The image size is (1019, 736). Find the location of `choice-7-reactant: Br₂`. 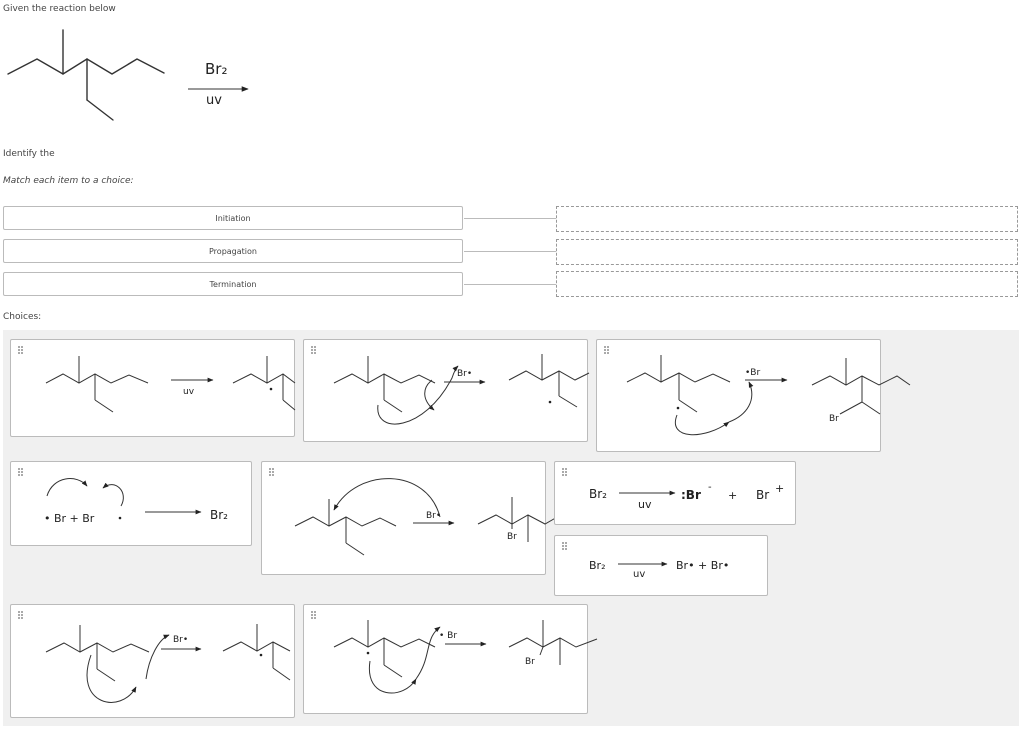

choice-7-reactant: Br₂ is located at coordinates (597, 565).